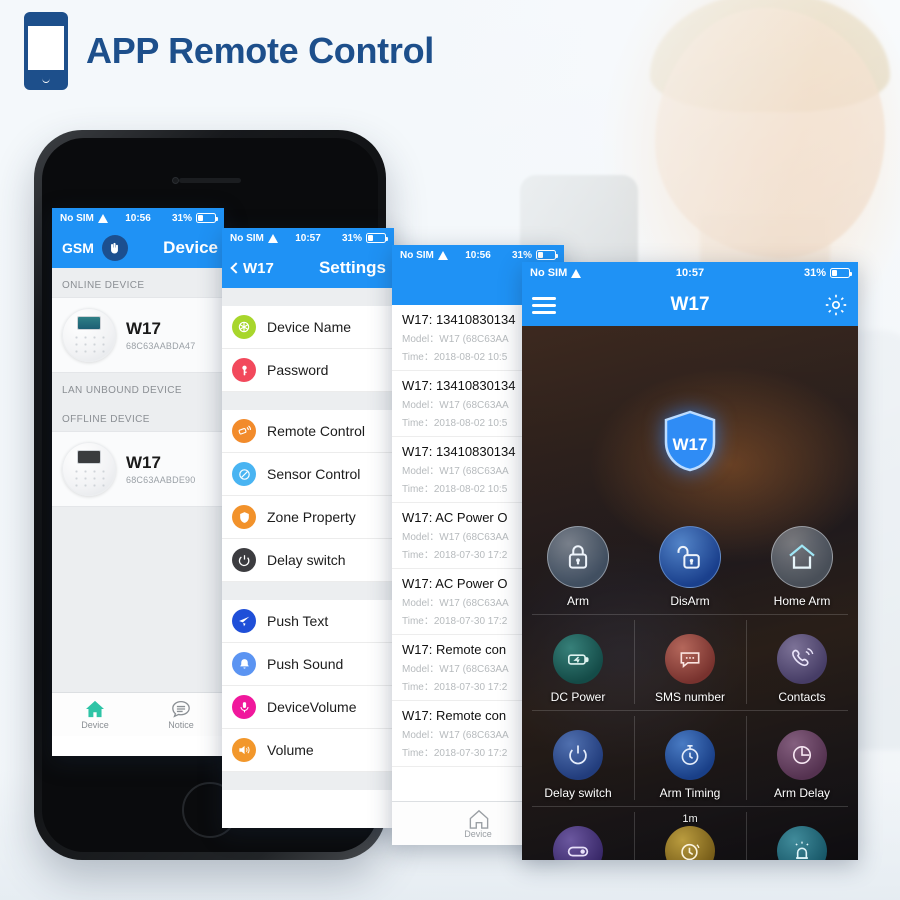 The width and height of the screenshot is (900, 900). What do you see at coordinates (290, 750) in the screenshot?
I see `settings-item-label: Volume` at bounding box center [290, 750].